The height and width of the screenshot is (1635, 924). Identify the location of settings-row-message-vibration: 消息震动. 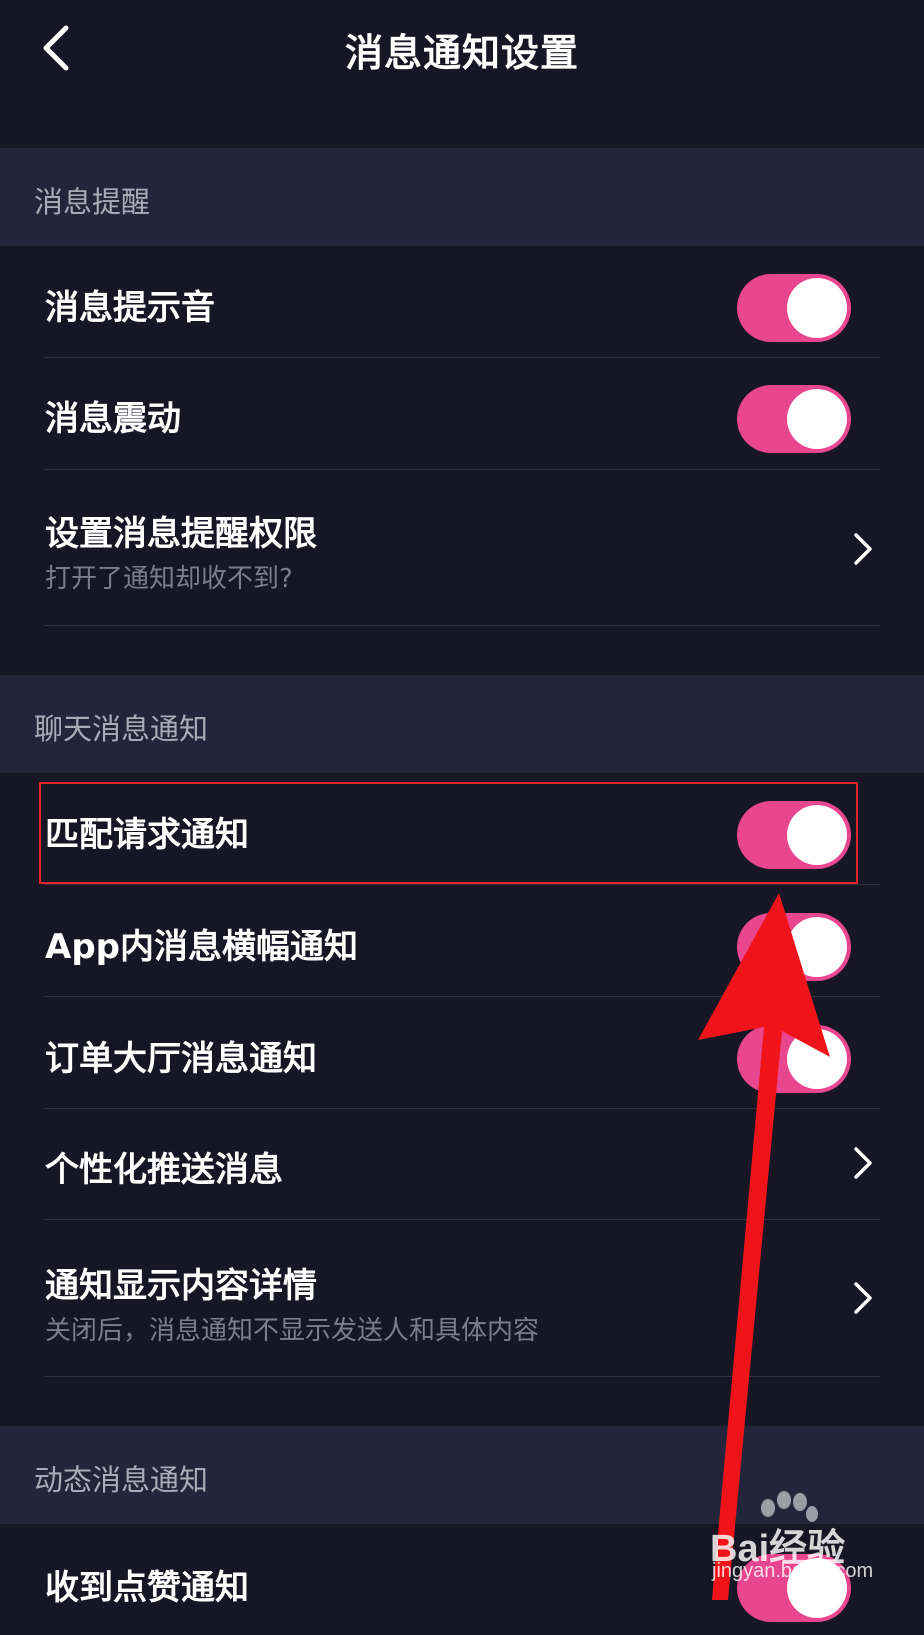
(462, 413).